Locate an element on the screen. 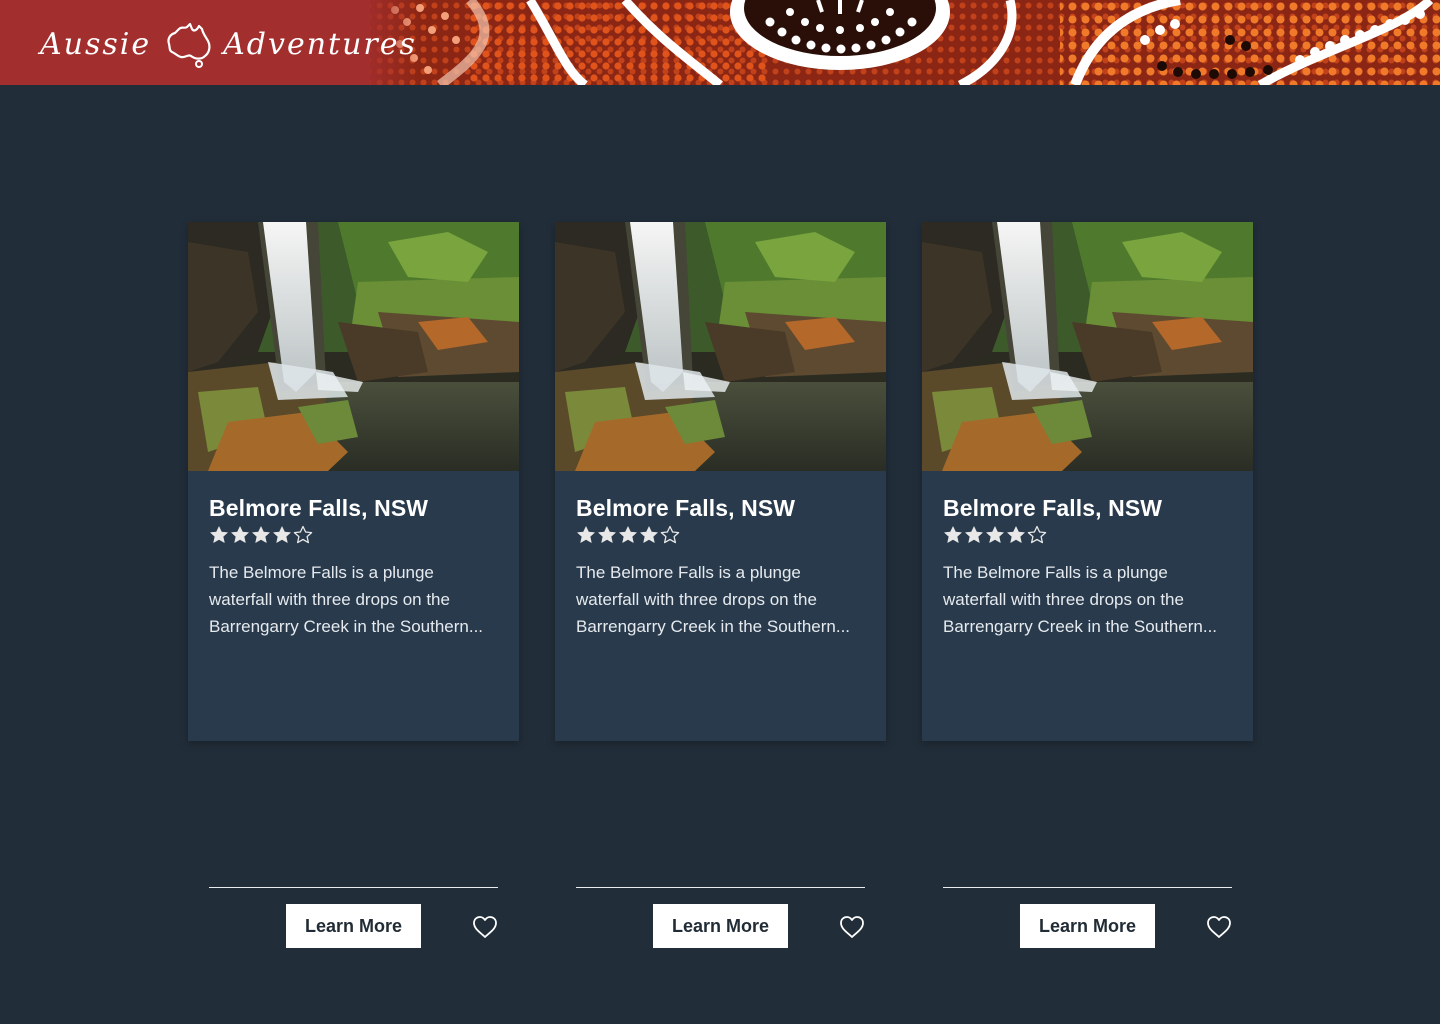 Image resolution: width=1440 pixels, height=1024 pixels. logo-text-right: Adventures is located at coordinates (320, 44).